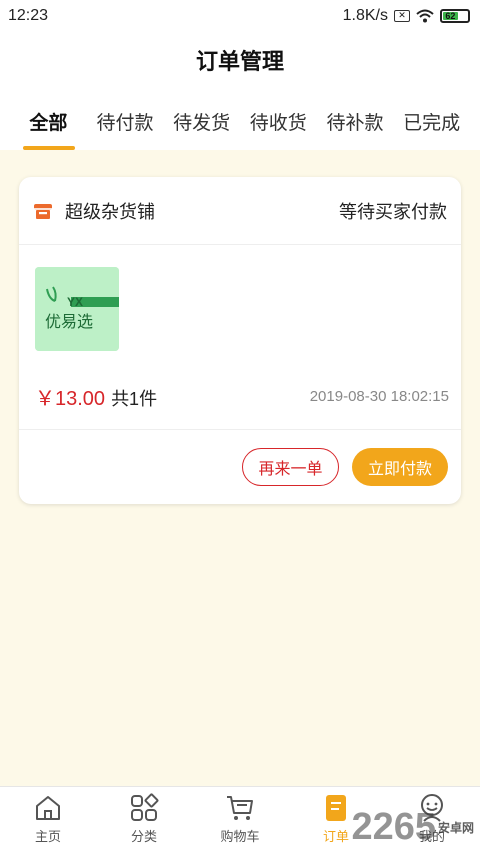 The image size is (480, 853). What do you see at coordinates (278, 127) in the screenshot?
I see `tab-pending-receipt: 待收货` at bounding box center [278, 127].